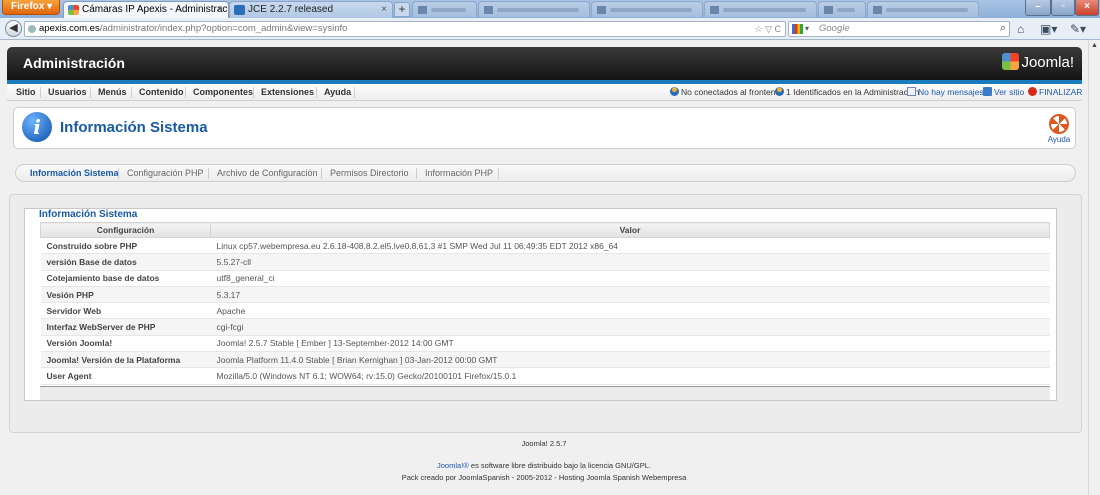 Image resolution: width=1100 pixels, height=495 pixels. What do you see at coordinates (911, 91) in the screenshot?
I see `mail-icon` at bounding box center [911, 91].